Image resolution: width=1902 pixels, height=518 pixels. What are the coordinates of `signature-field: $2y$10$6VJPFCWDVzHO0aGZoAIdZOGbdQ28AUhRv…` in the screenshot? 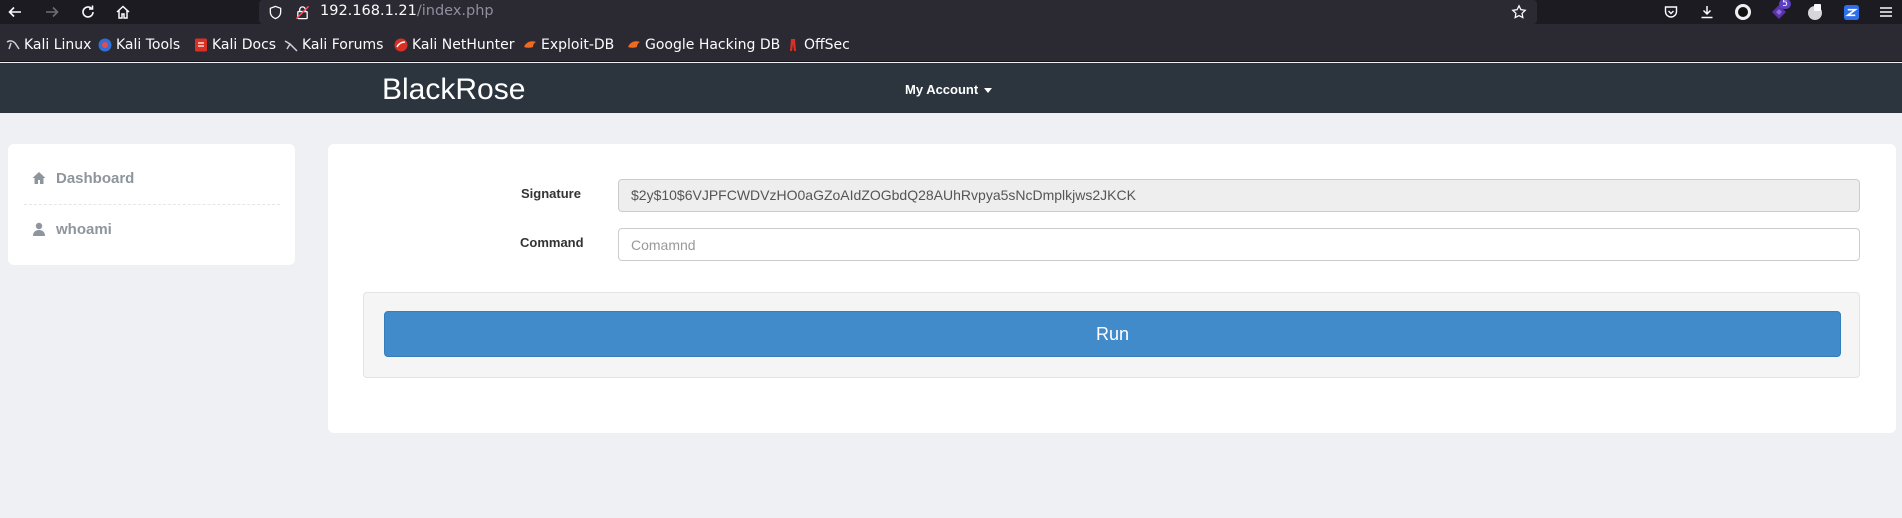 It's located at (1239, 195).